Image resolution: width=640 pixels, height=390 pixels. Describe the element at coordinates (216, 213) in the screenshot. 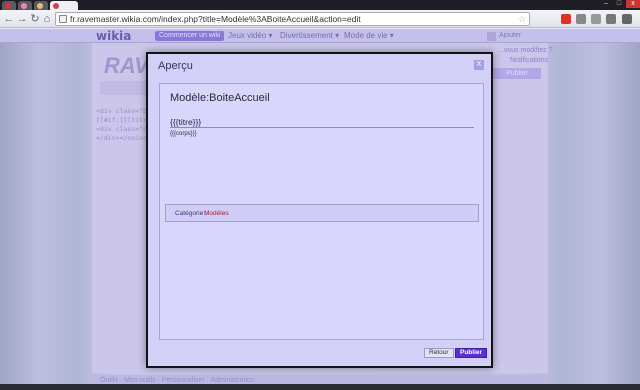

I see `category-link: Modèles` at that location.